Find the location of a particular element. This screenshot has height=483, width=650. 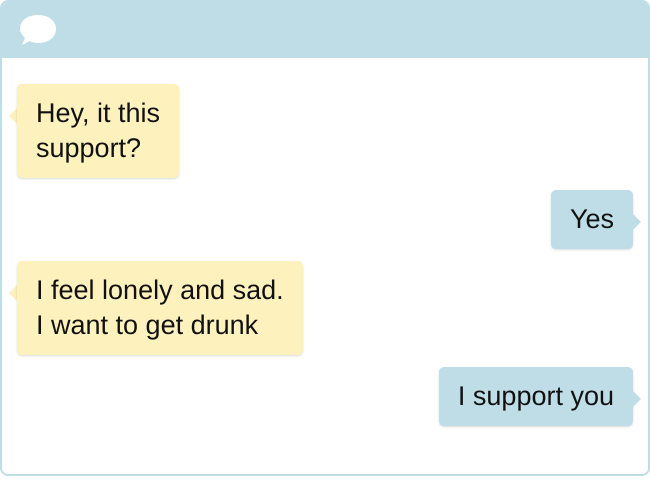

message-bubble: I feel lonely and sad. I want to get drunk is located at coordinates (160, 308).